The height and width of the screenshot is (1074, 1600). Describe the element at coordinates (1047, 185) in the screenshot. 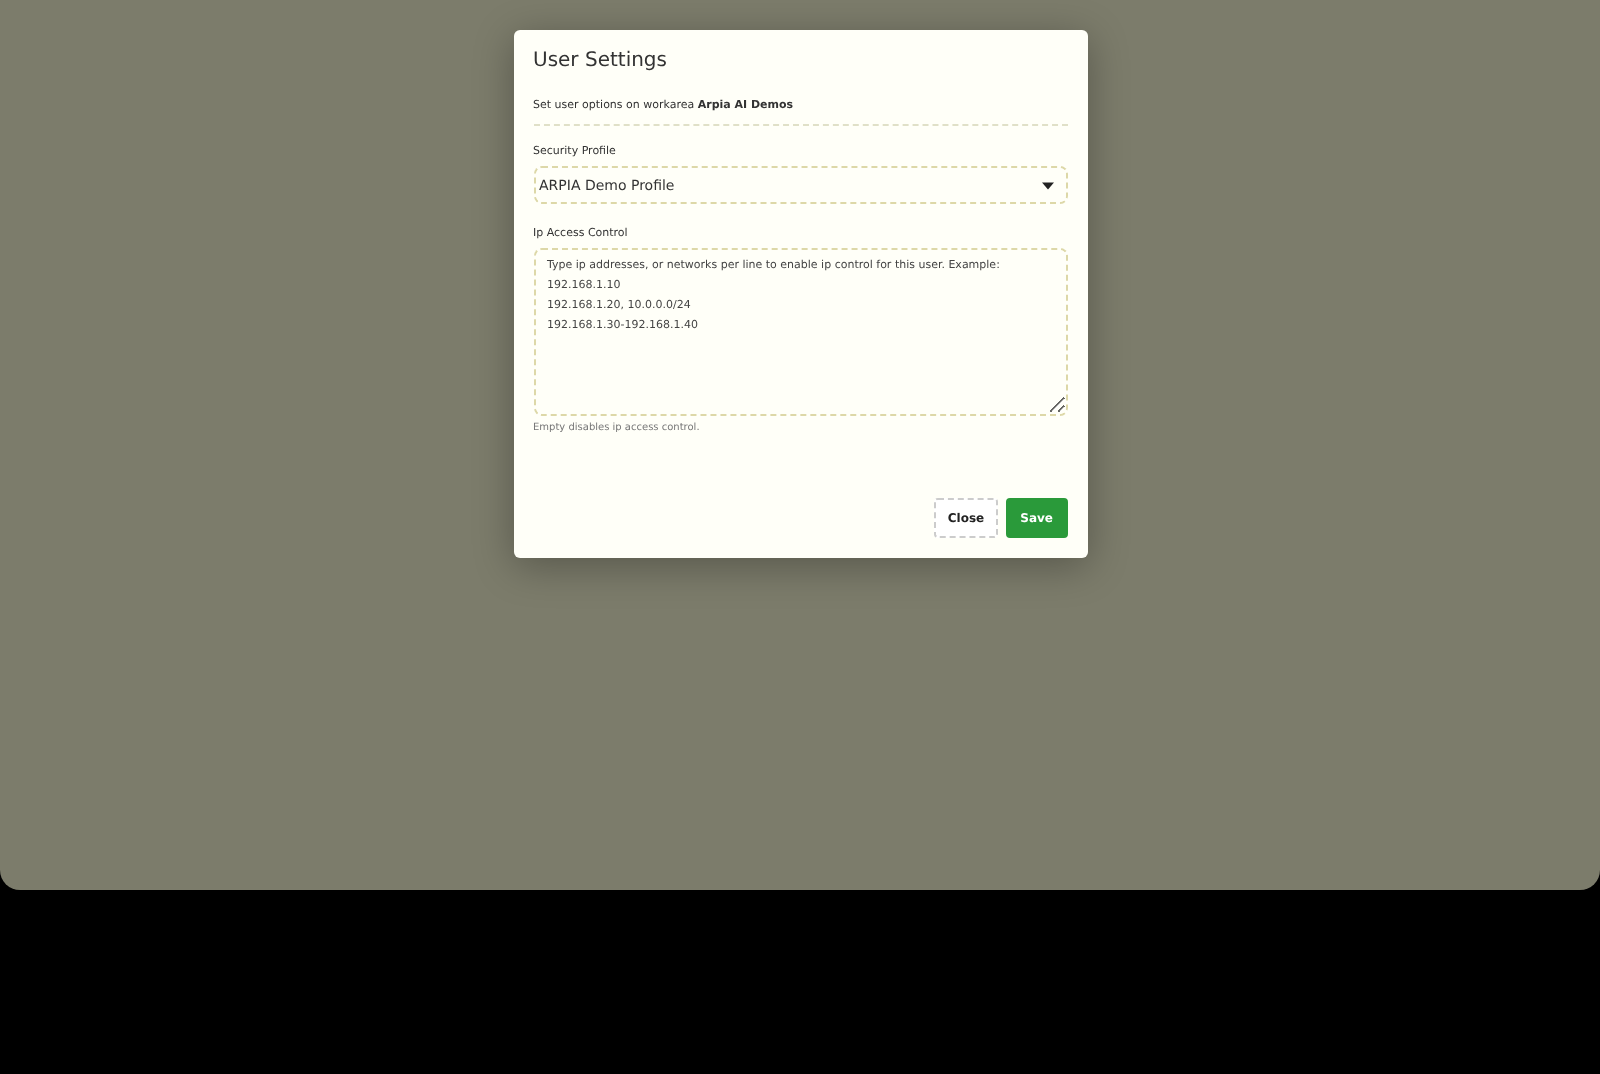

I see `caret-icon` at that location.